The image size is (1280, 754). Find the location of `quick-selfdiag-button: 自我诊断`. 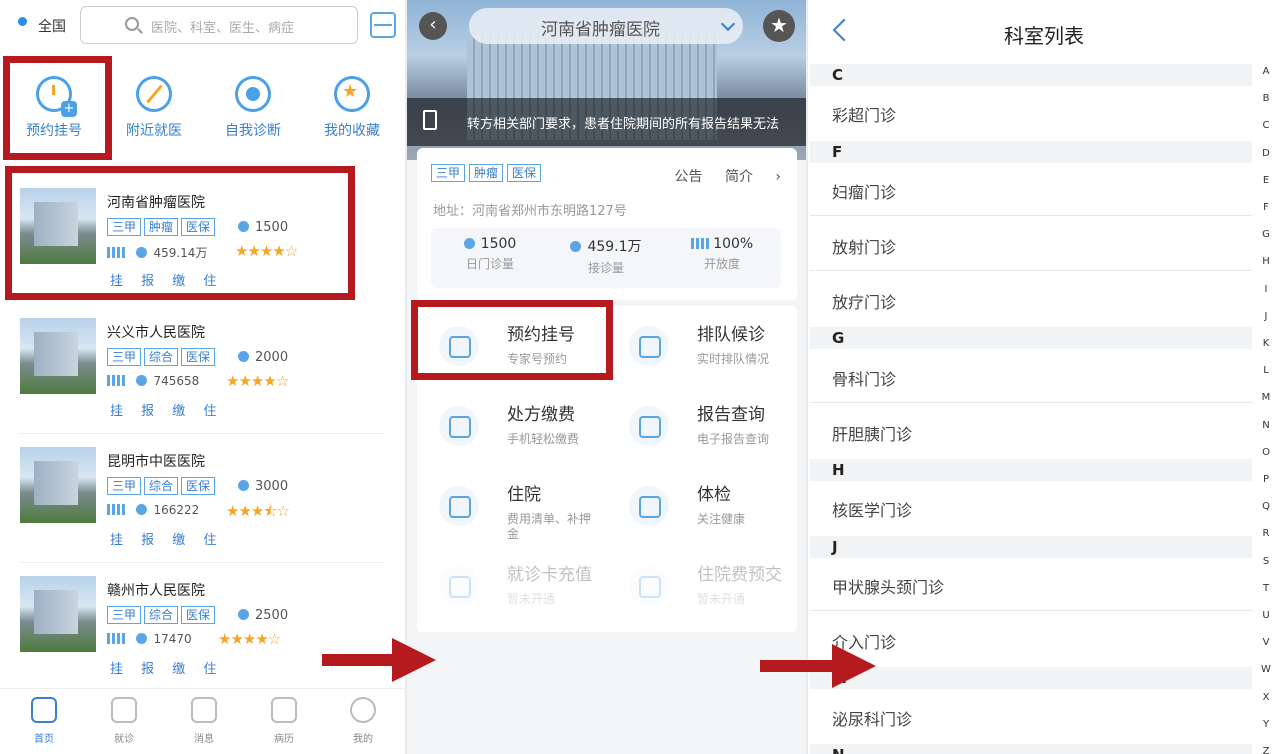

quick-selfdiag-button: 自我诊断 is located at coordinates (253, 108).